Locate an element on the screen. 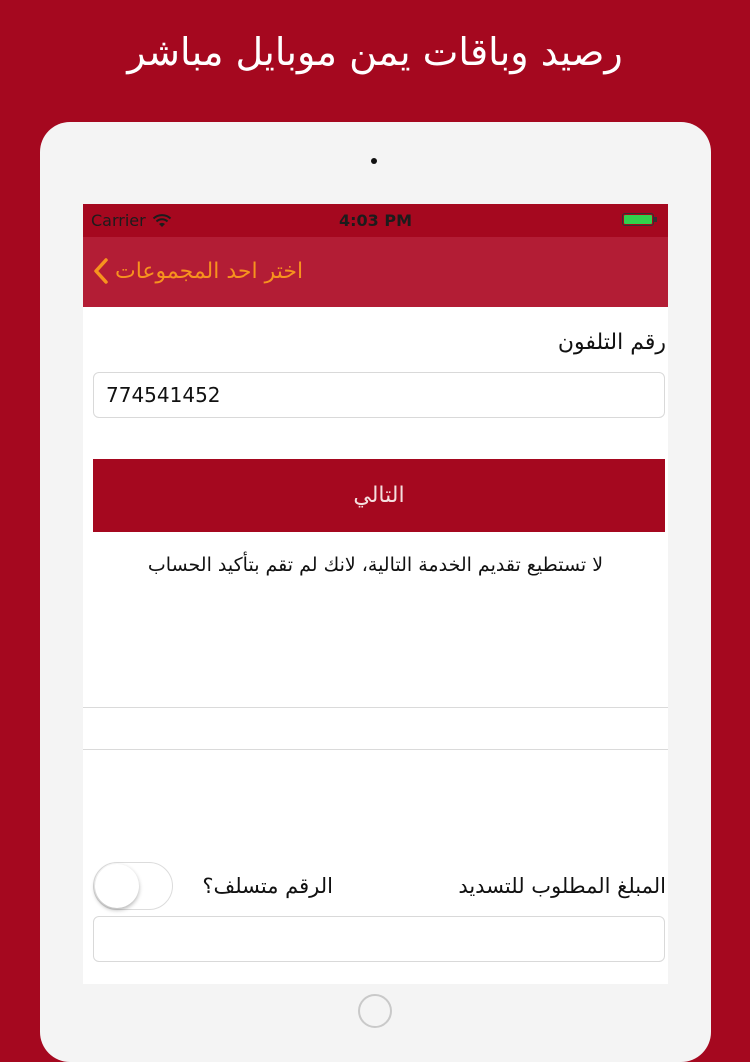 Image resolution: width=750 pixels, height=1062 pixels. battery-icon is located at coordinates (639, 219).